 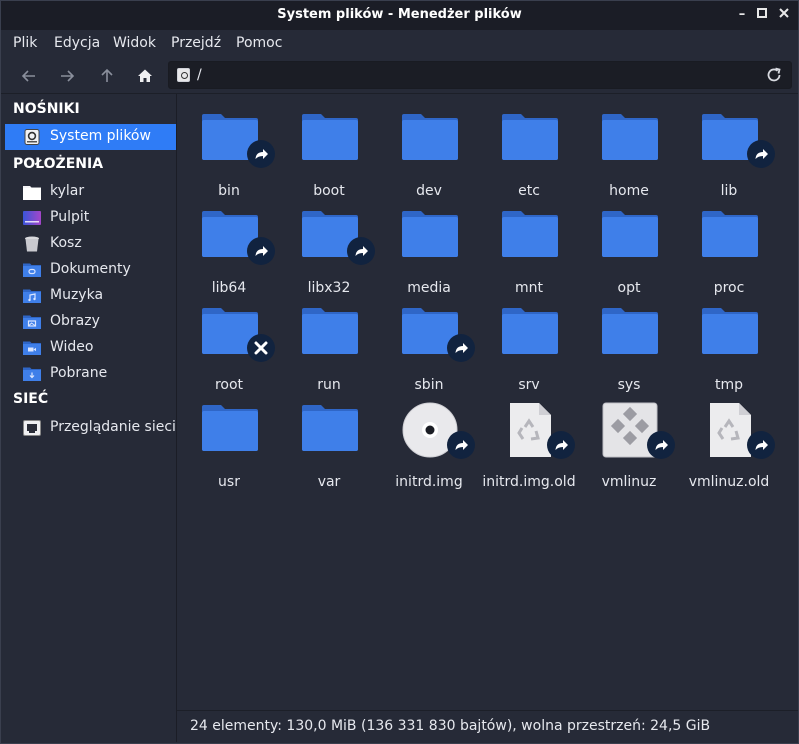 I want to click on location-bar: /, so click(x=480, y=75).